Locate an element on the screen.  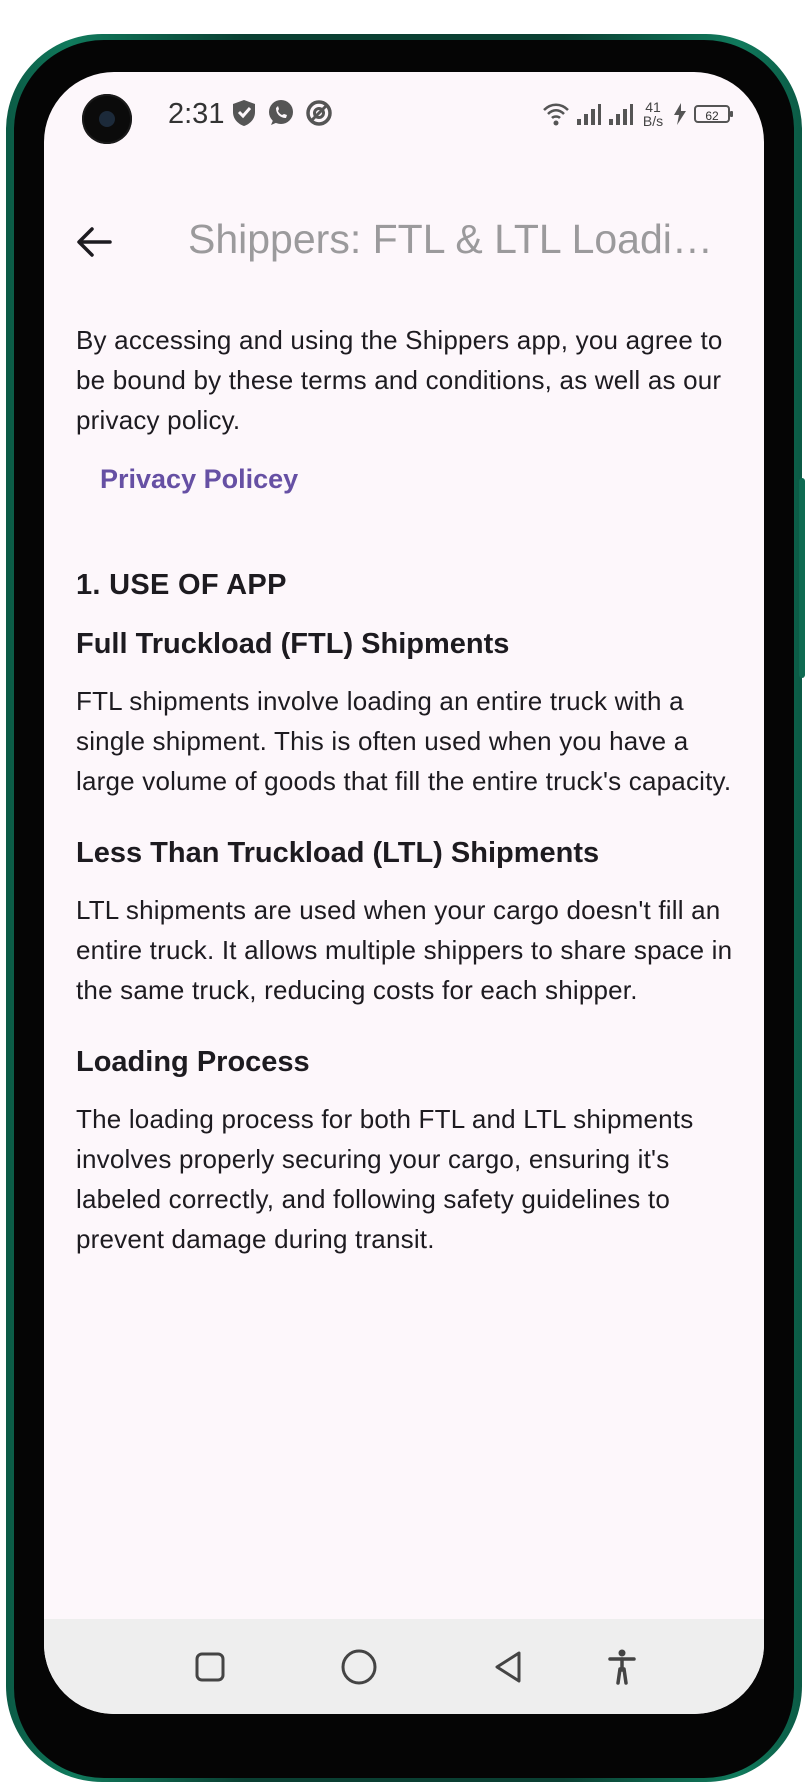
battery-level: 62 is located at coordinates (712, 116).